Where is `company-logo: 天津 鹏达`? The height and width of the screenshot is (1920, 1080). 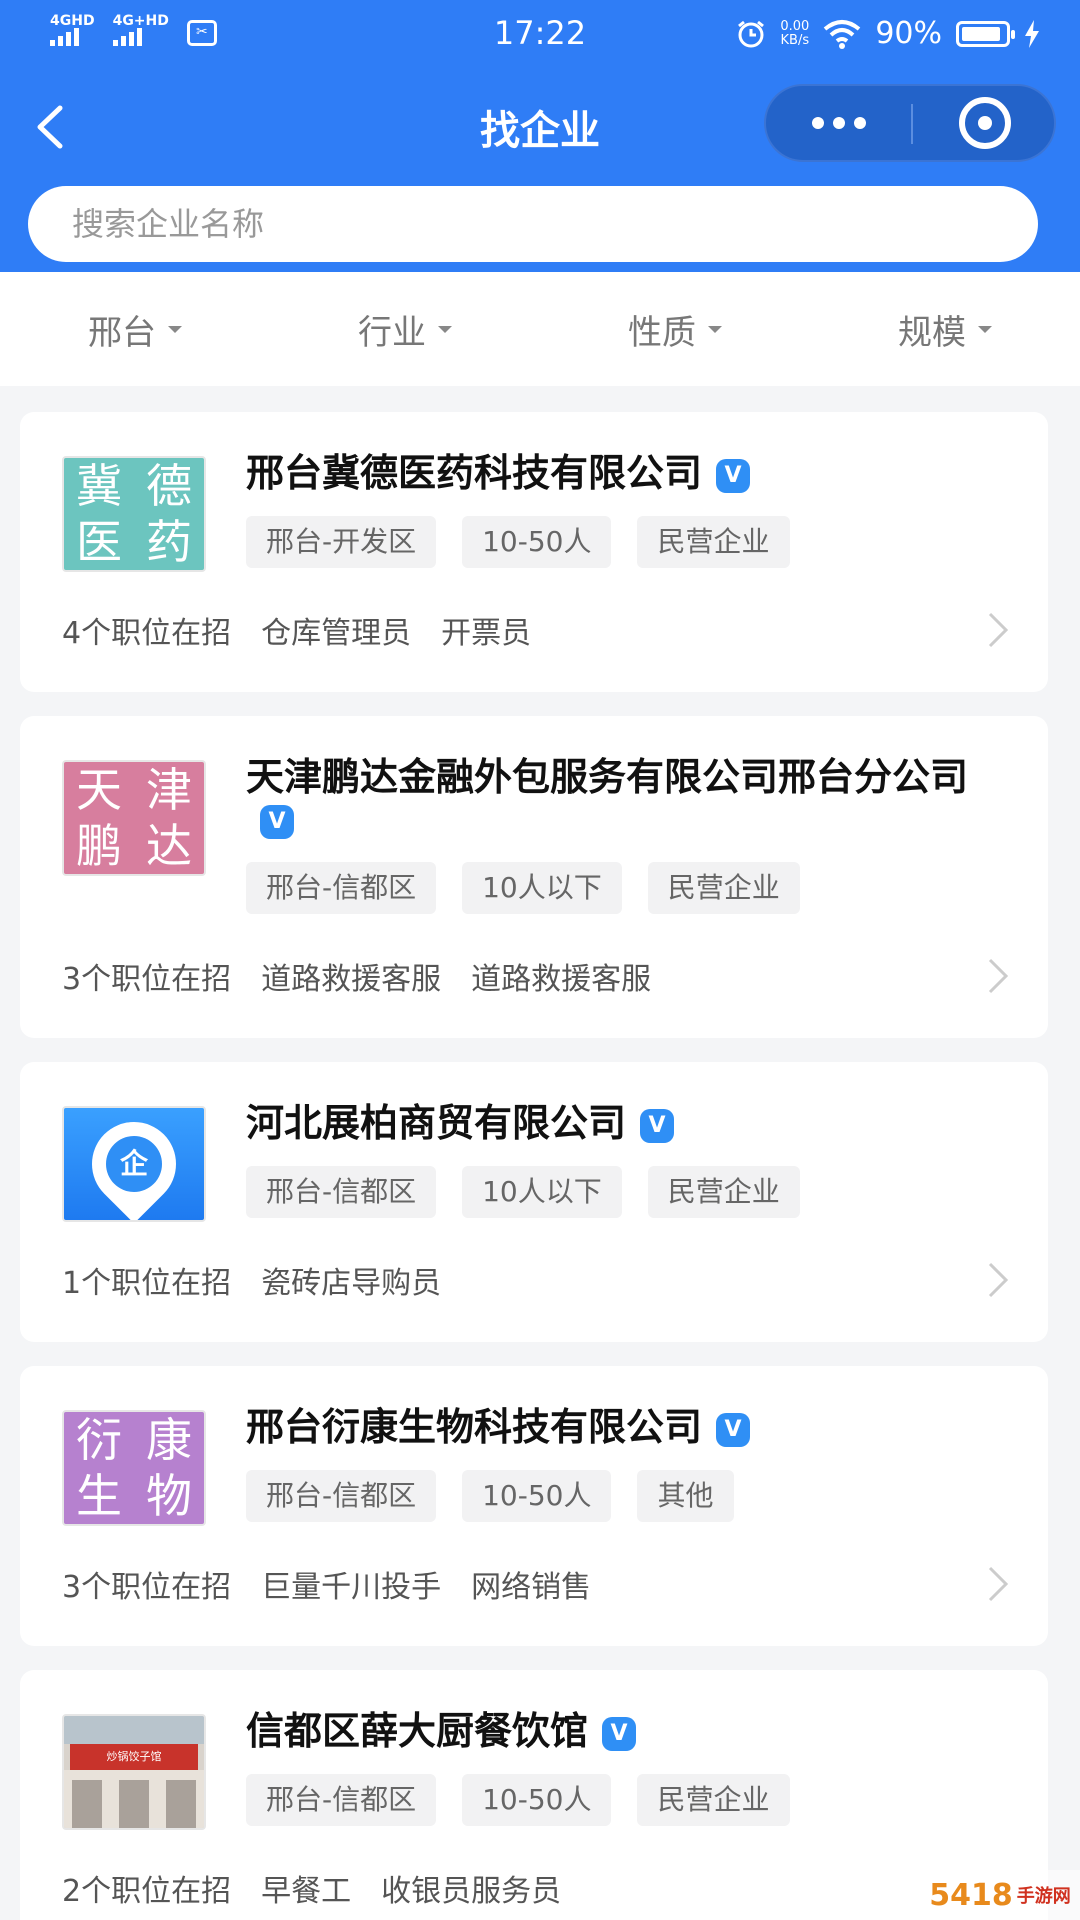 company-logo: 天津 鹏达 is located at coordinates (134, 818).